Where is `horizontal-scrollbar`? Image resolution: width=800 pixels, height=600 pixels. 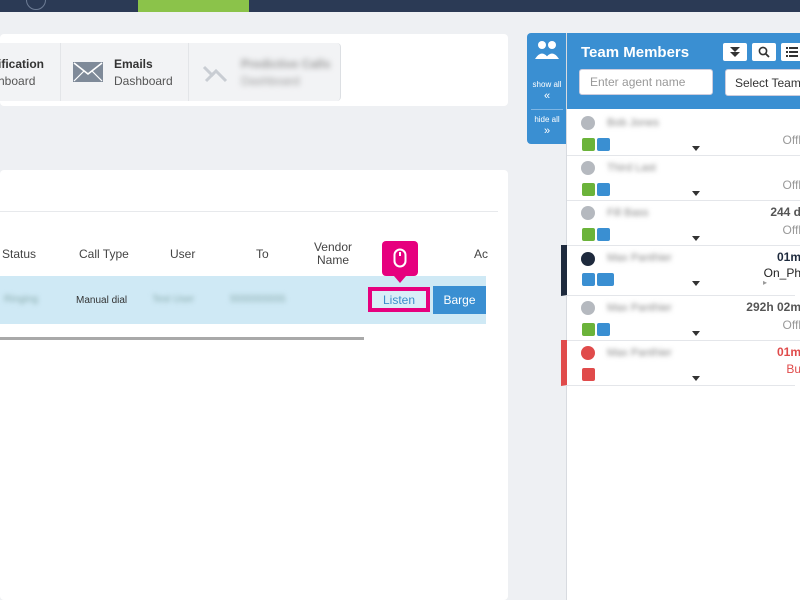
horizontal-scrollbar is located at coordinates (182, 338).